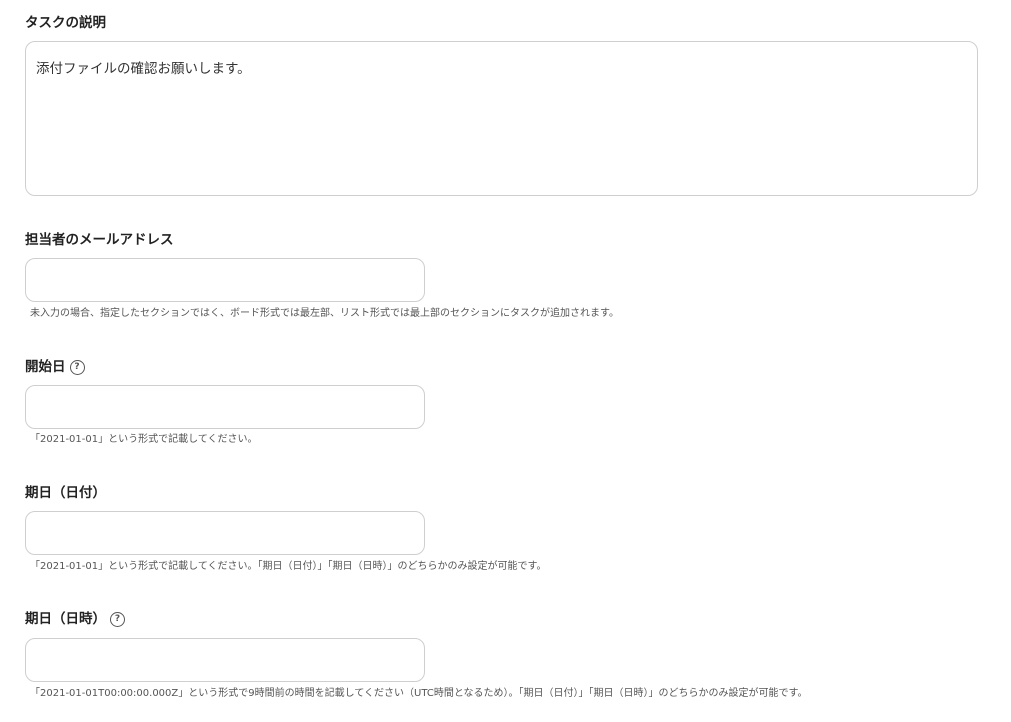 This screenshot has height=722, width=1011. Describe the element at coordinates (65, 619) in the screenshot. I see `due-datetime-label-text: 期日（日時）` at that location.